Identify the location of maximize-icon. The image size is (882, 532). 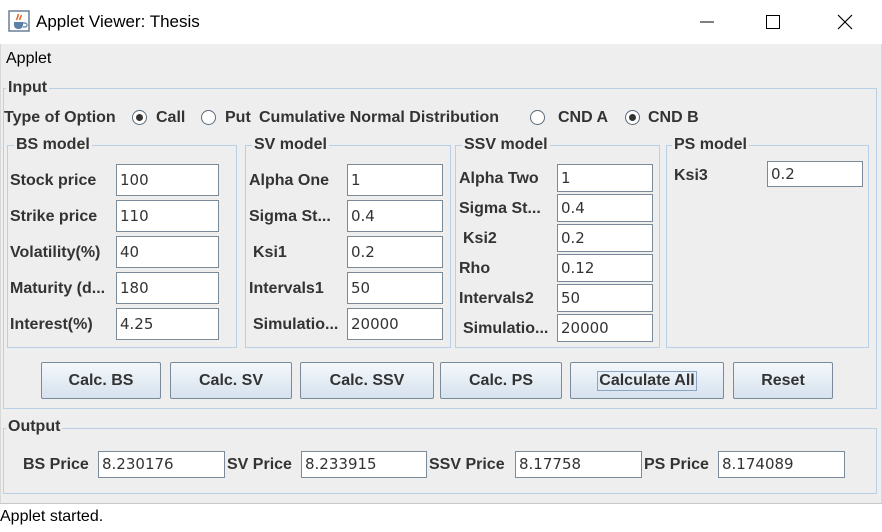
(773, 22).